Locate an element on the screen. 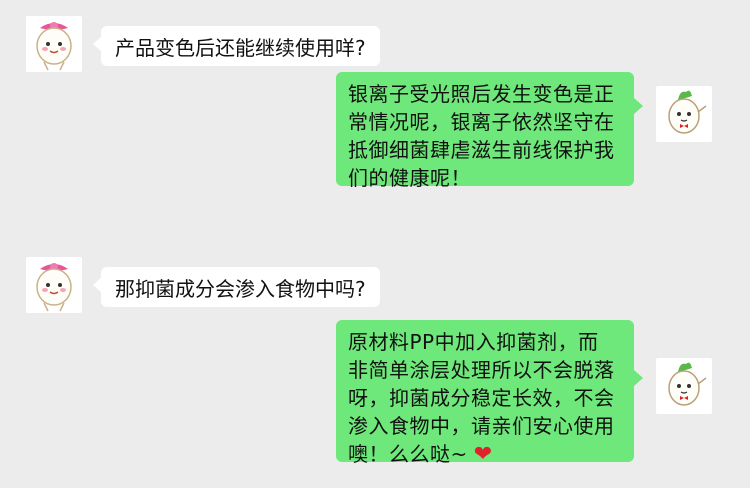  message-line: 非简单涂层处理所以不会脱落 is located at coordinates (481, 370).